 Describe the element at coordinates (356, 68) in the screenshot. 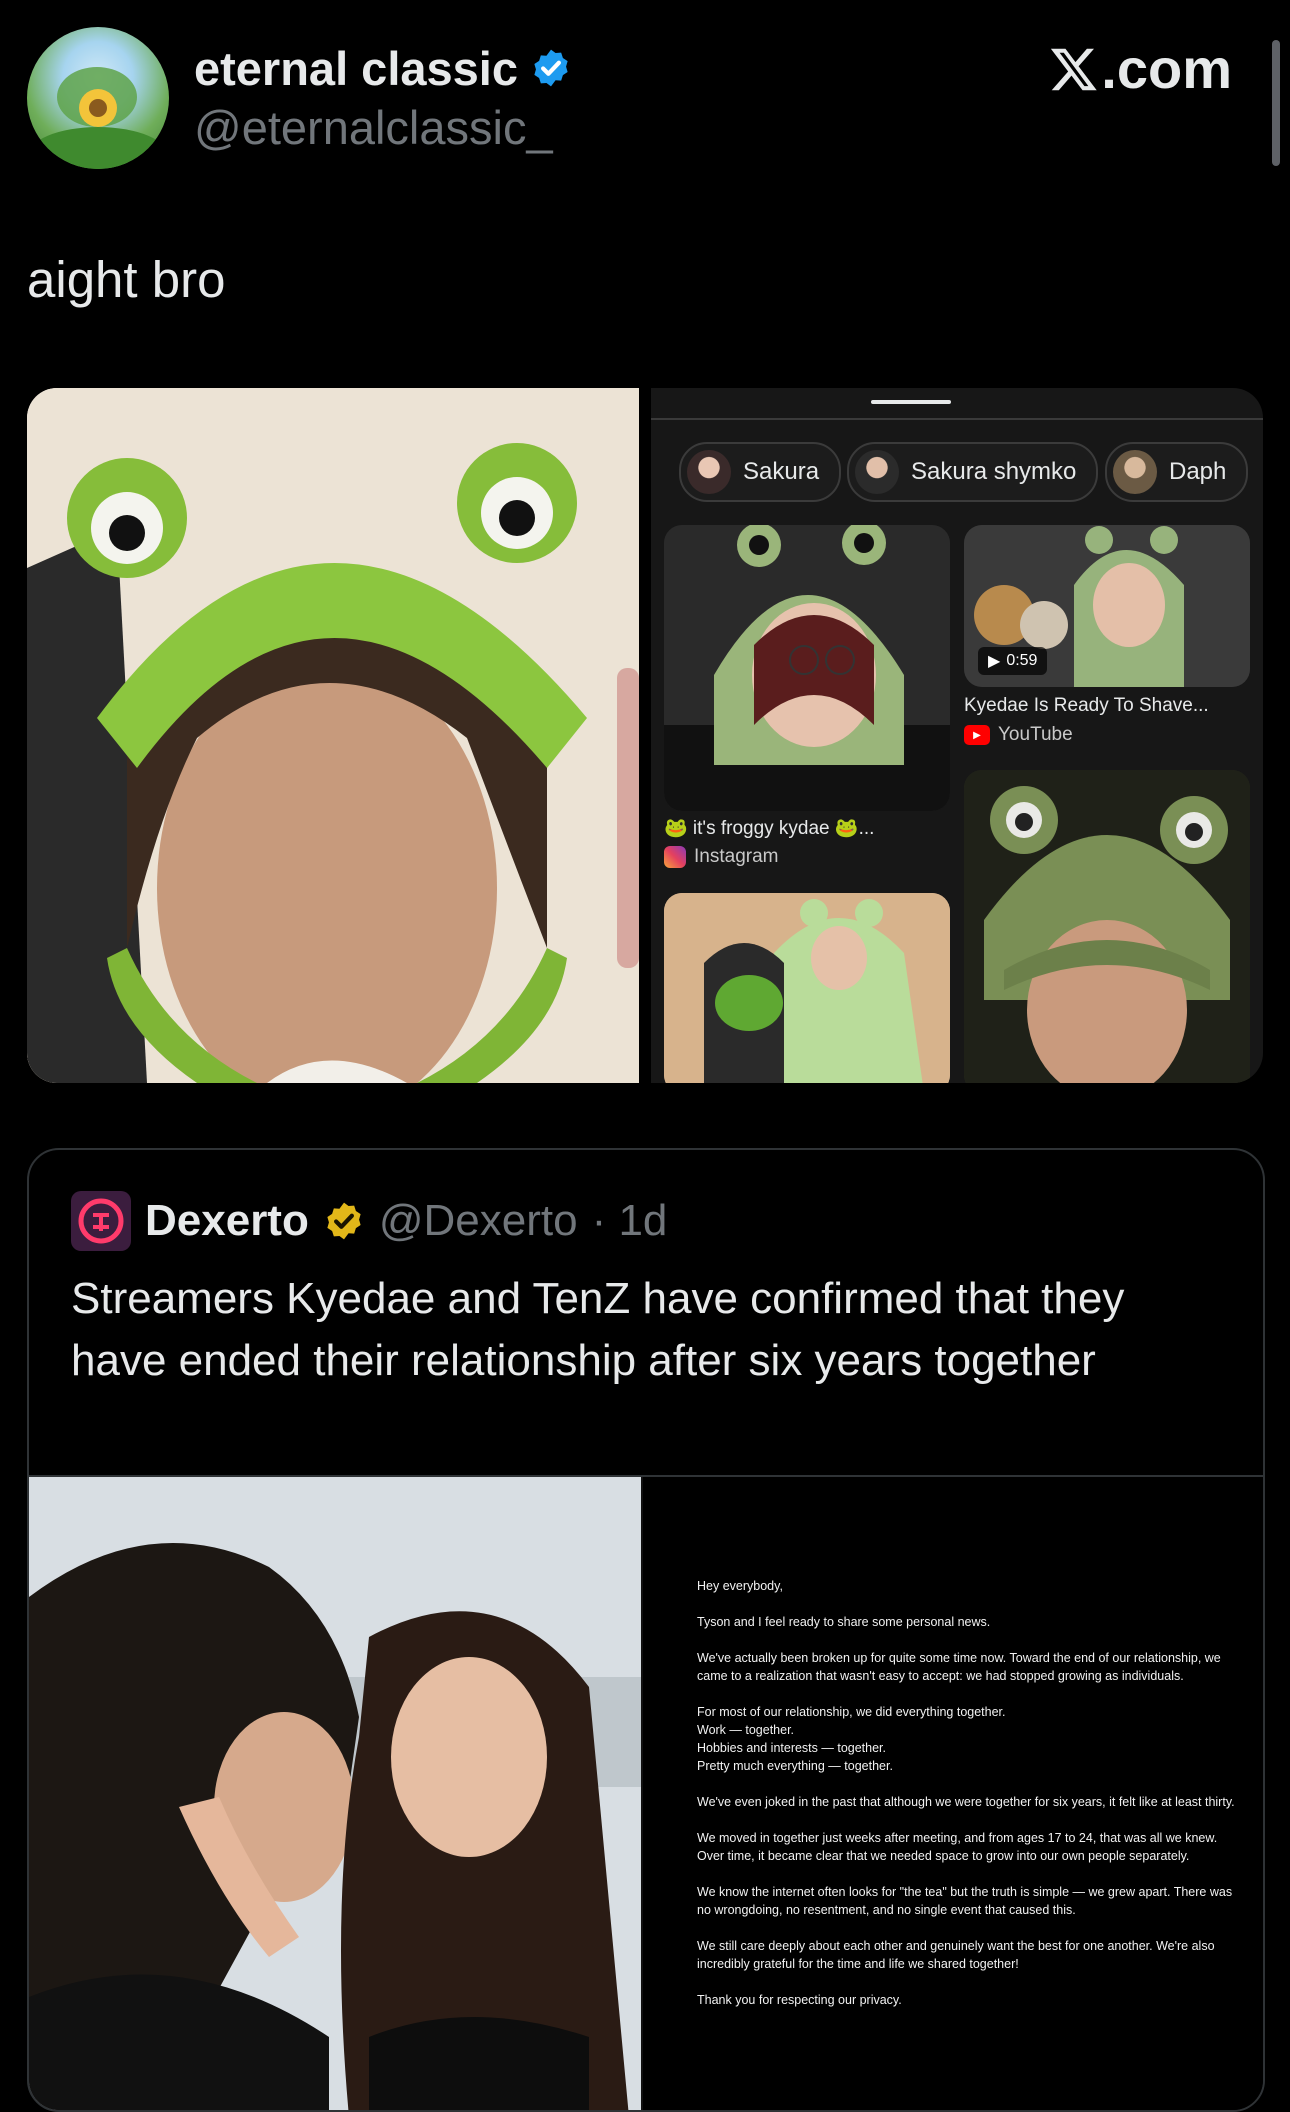

I see `author-display-name: eternal classic` at that location.